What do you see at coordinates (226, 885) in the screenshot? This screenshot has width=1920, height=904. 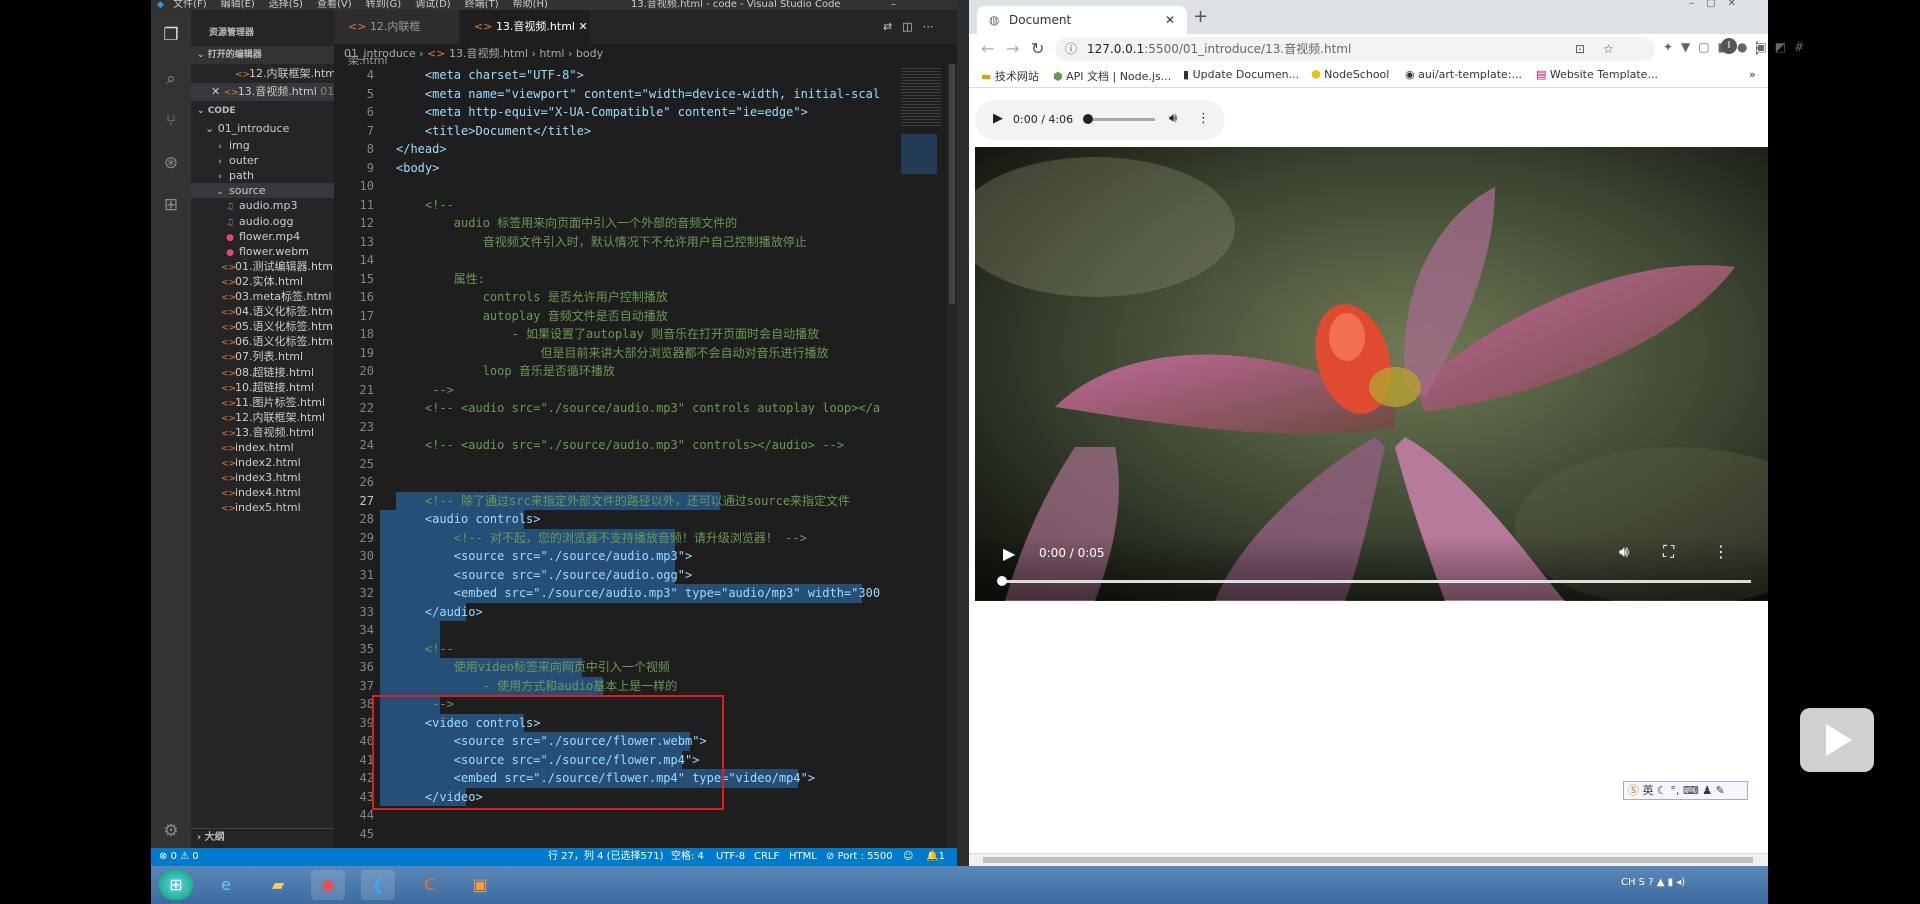 I see `ie-icon: e` at bounding box center [226, 885].